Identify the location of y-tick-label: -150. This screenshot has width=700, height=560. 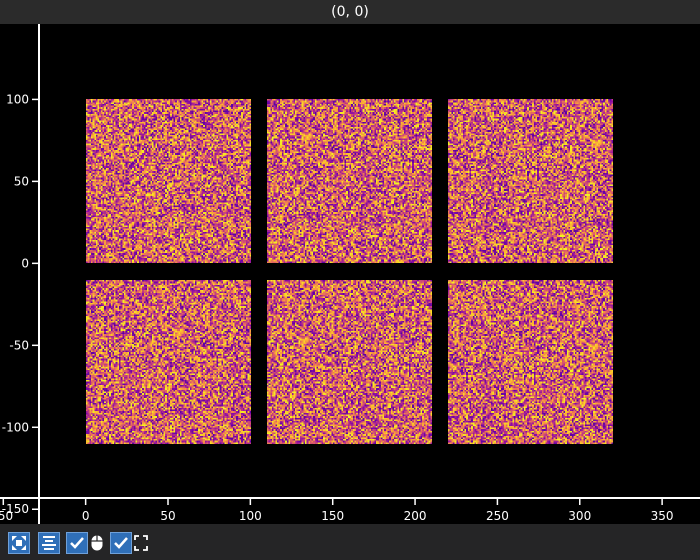
(15, 509).